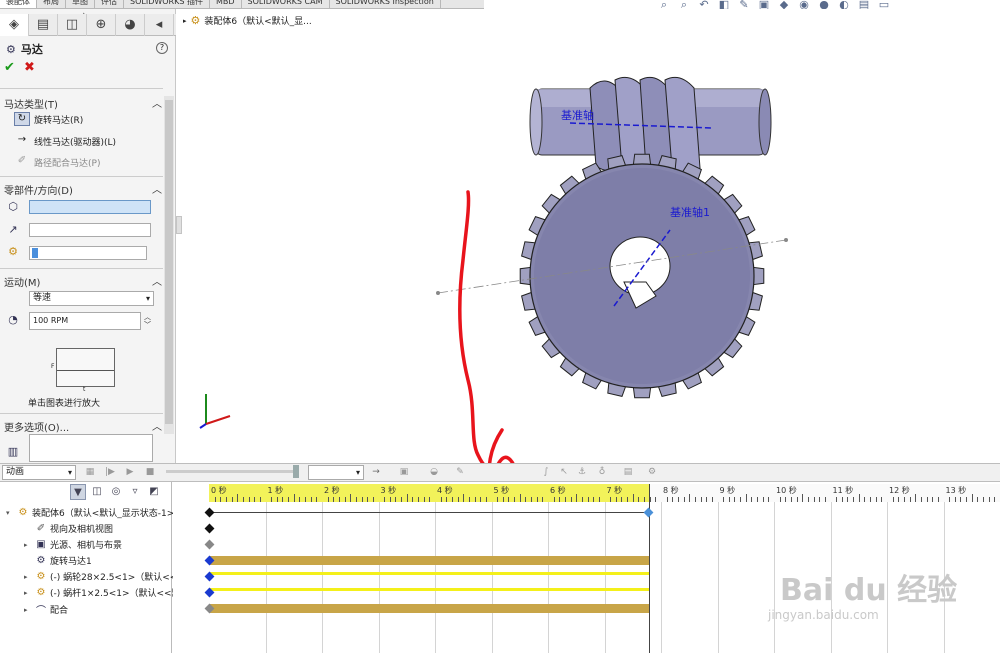 Image resolution: width=1000 pixels, height=653 pixels. What do you see at coordinates (97, 492) in the screenshot?
I see `filter-driving-icon: ◫` at bounding box center [97, 492].